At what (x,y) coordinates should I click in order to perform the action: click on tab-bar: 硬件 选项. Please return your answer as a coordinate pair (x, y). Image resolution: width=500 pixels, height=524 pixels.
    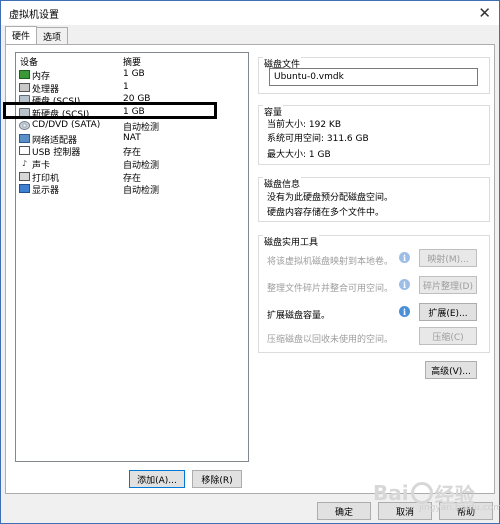
    Looking at the image, I should click on (37, 35).